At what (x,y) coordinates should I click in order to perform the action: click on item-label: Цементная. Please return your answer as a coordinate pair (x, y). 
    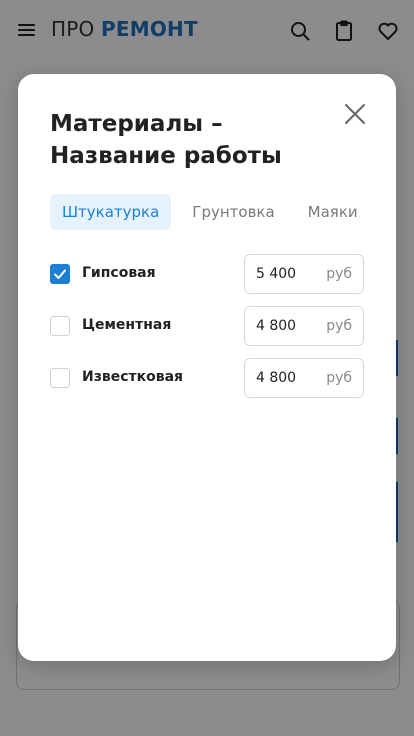
    Looking at the image, I should click on (127, 325).